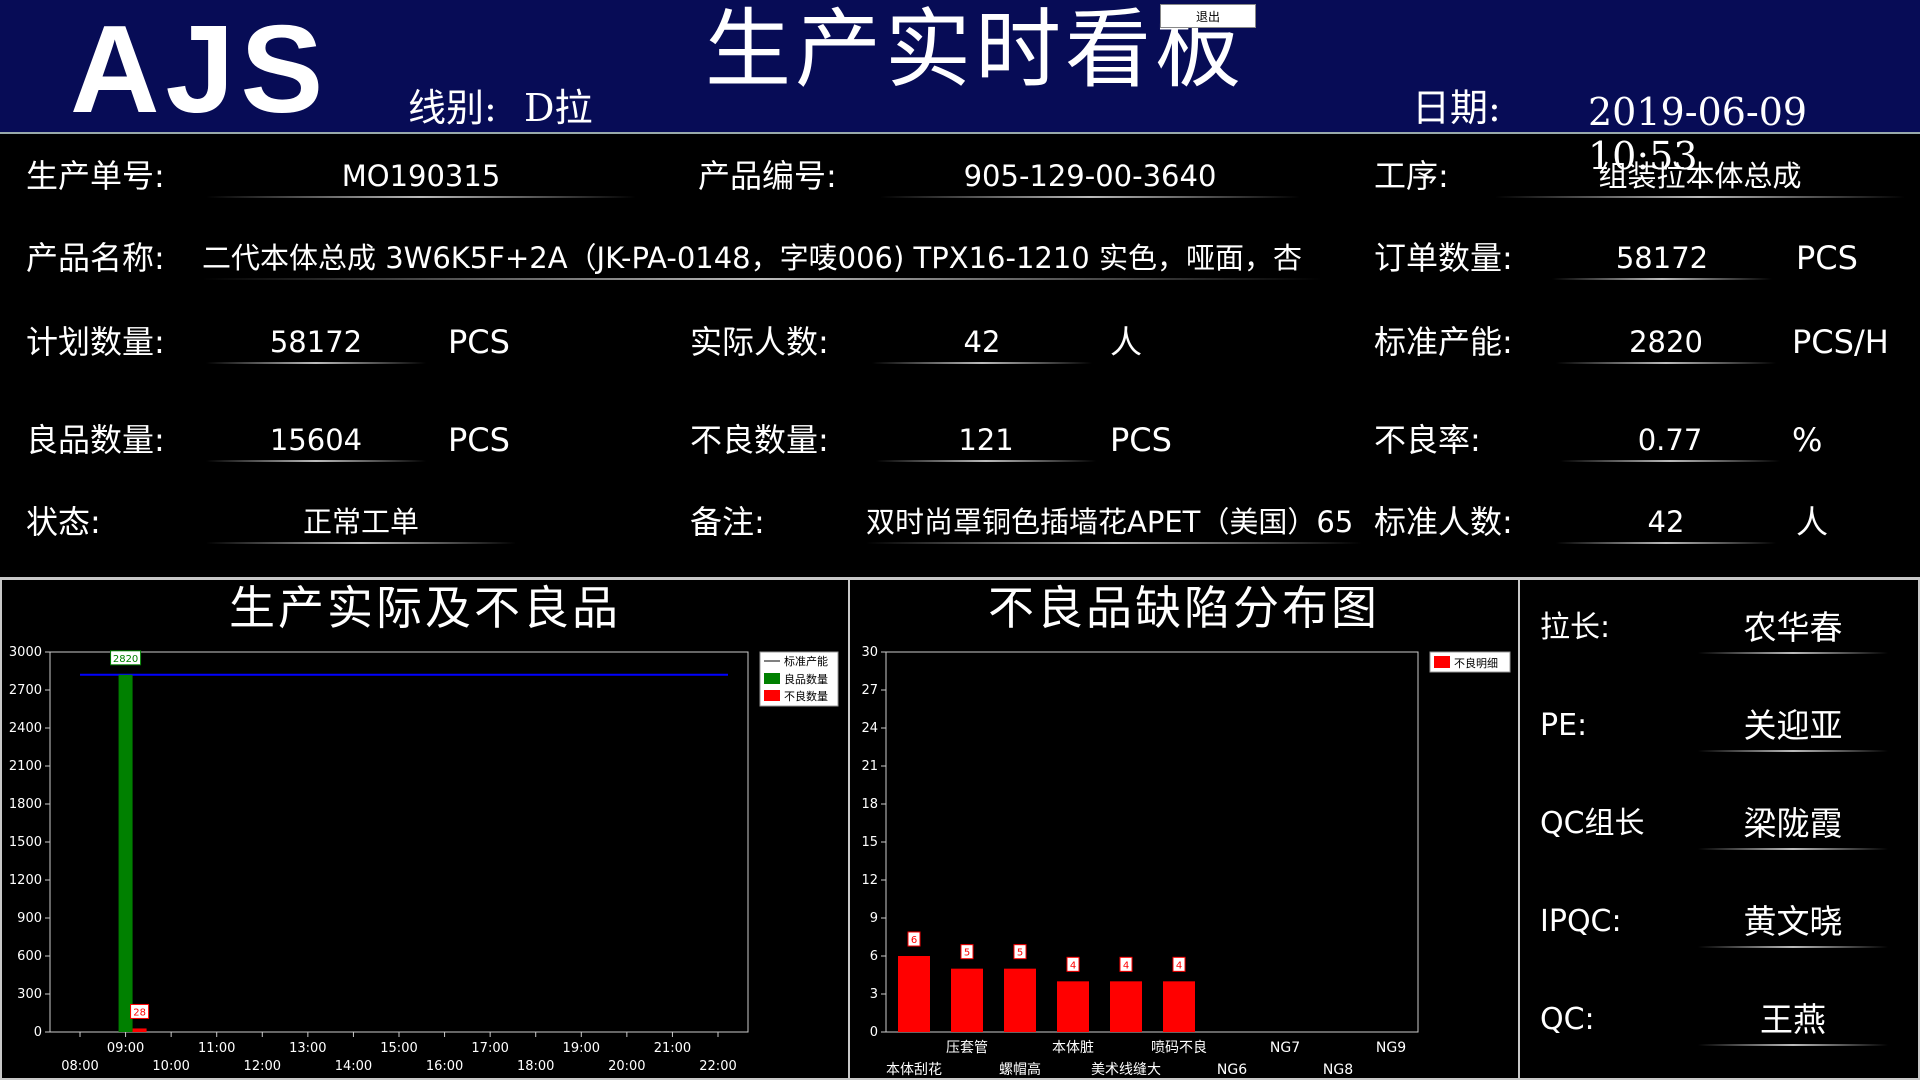  Describe the element at coordinates (1391, 1048) in the screenshot. I see `x-tick-label: NG9` at that location.